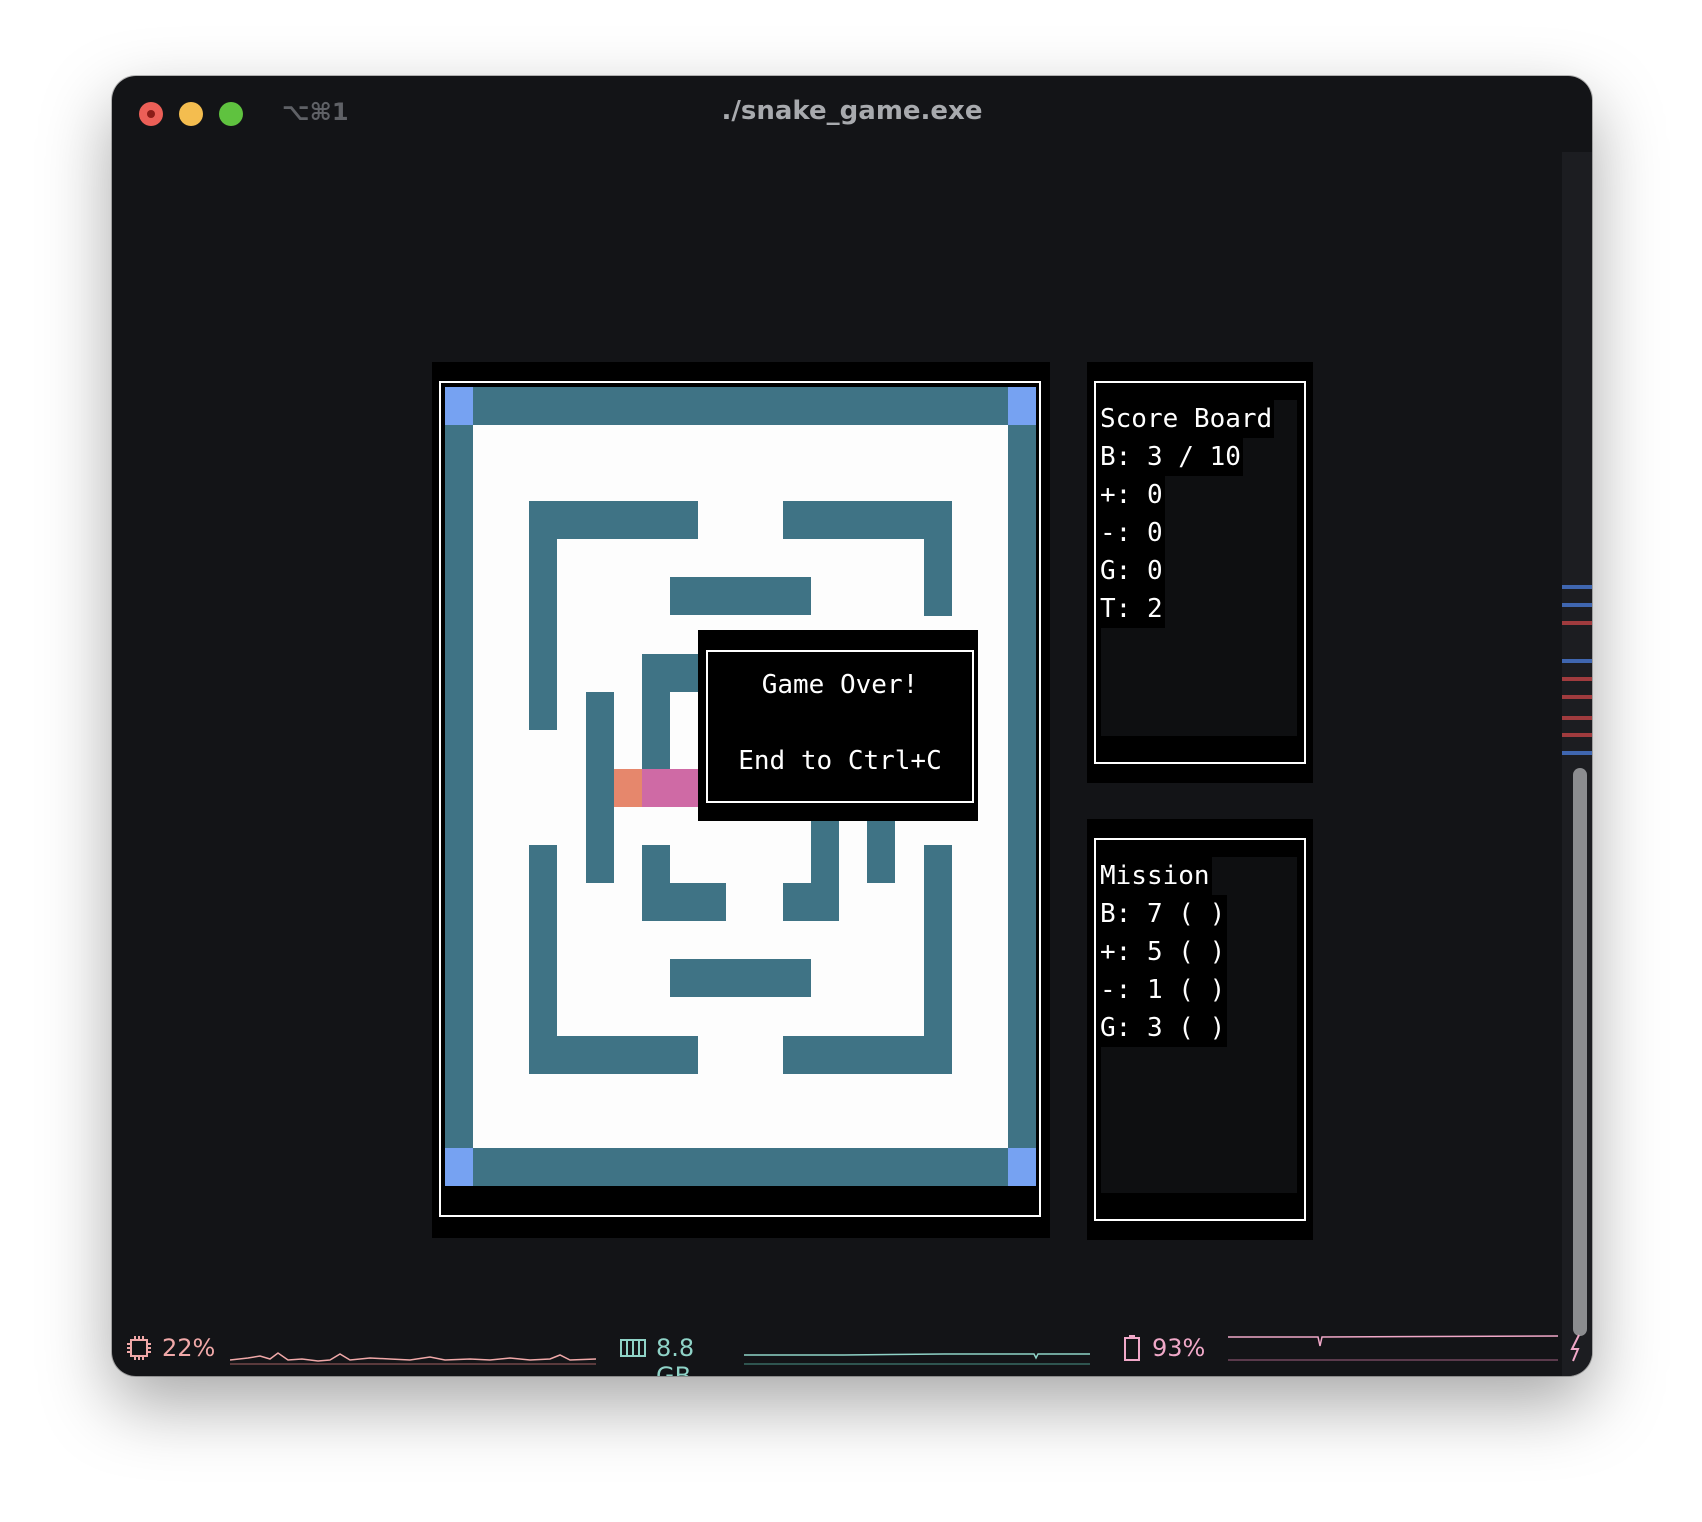 This screenshot has height=1522, width=1702. I want to click on battery-icon, so click(1132, 1348).